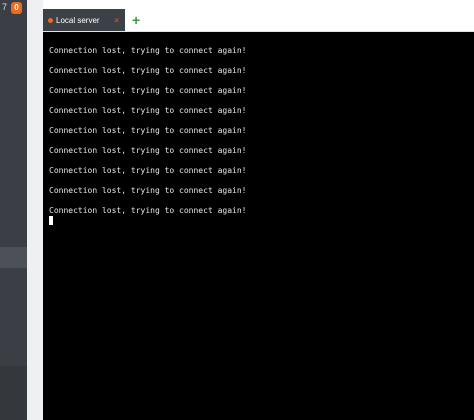 This screenshot has height=420, width=474. I want to click on sidebar-selected-item, so click(13, 257).